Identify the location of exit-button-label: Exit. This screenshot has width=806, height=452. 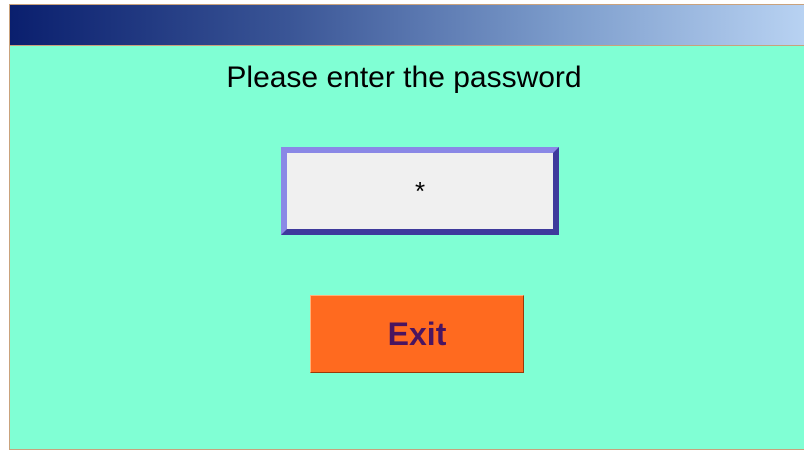
(417, 333).